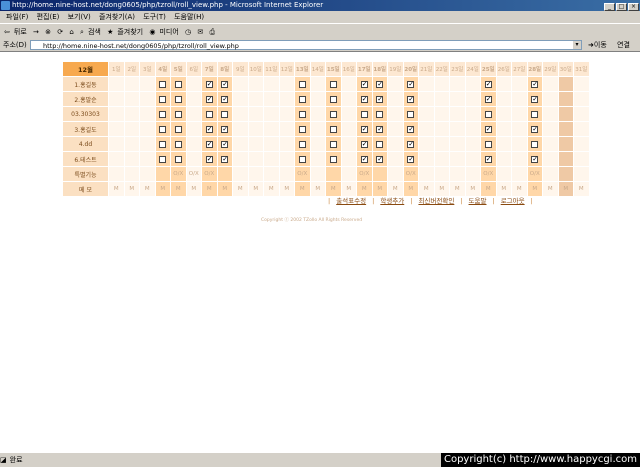 This screenshot has height=467, width=640. Describe the element at coordinates (395, 69) in the screenshot. I see `day-header: 19일` at that location.